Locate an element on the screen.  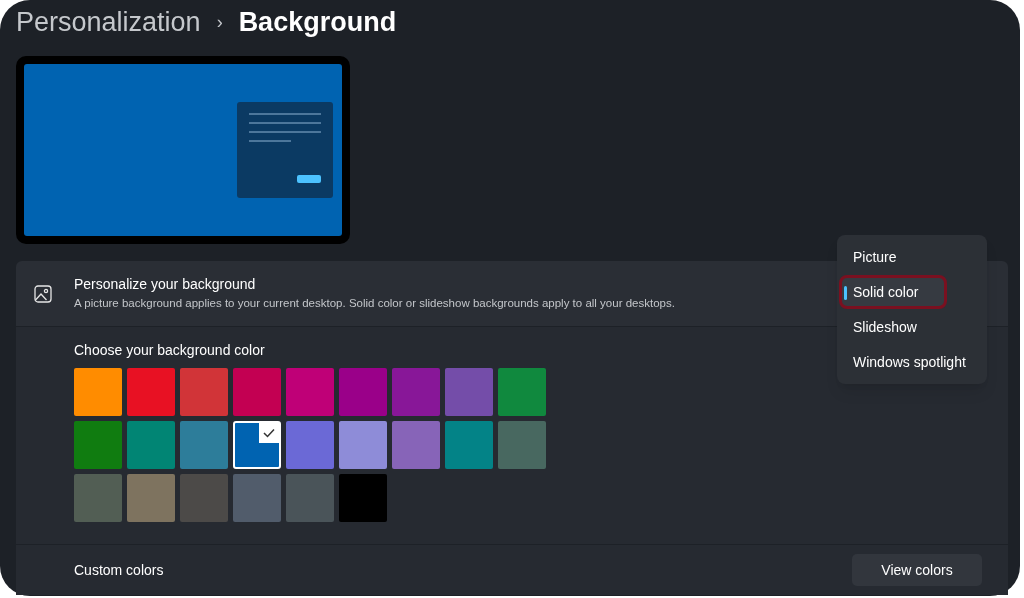
setting-title: Personalize your background is located at coordinates (165, 285).